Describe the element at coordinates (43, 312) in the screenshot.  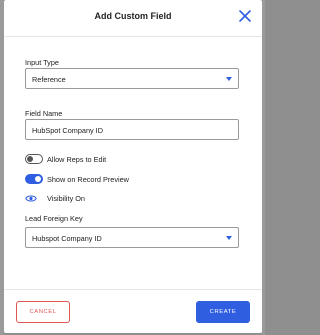
I see `cancel-button: CANCEL` at that location.